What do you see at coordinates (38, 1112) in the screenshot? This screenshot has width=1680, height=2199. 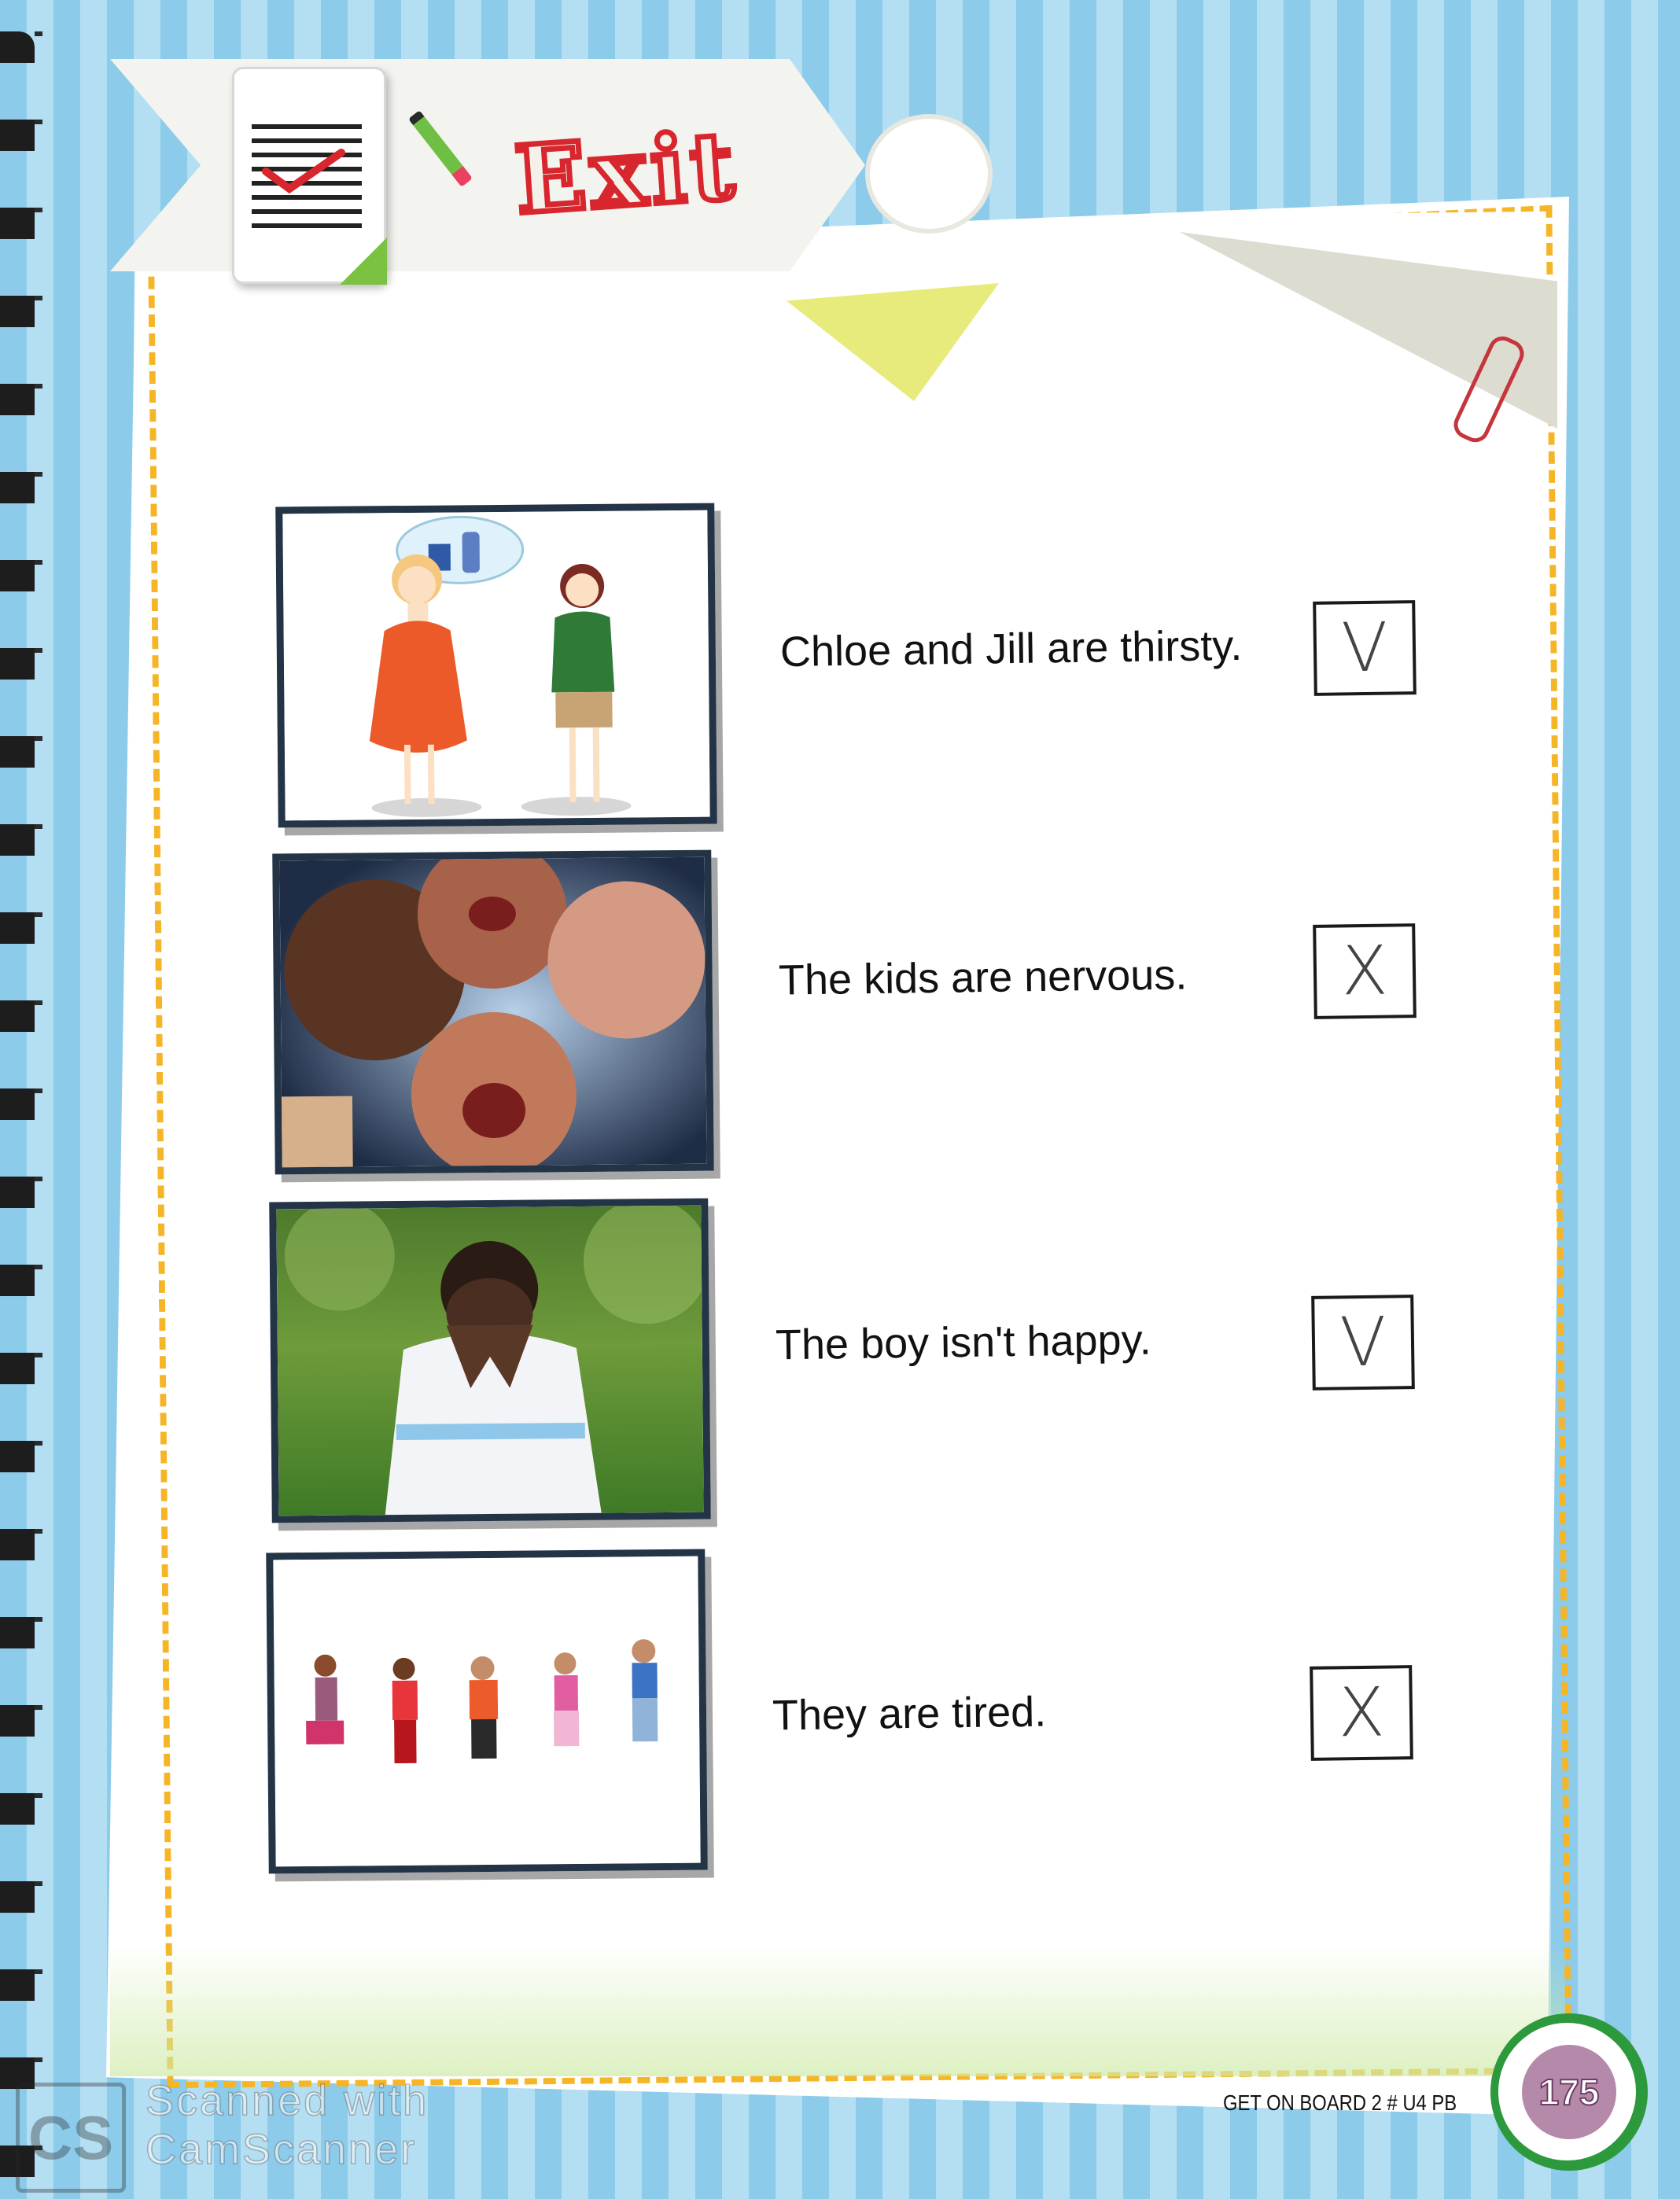 I see `spiral-wire` at bounding box center [38, 1112].